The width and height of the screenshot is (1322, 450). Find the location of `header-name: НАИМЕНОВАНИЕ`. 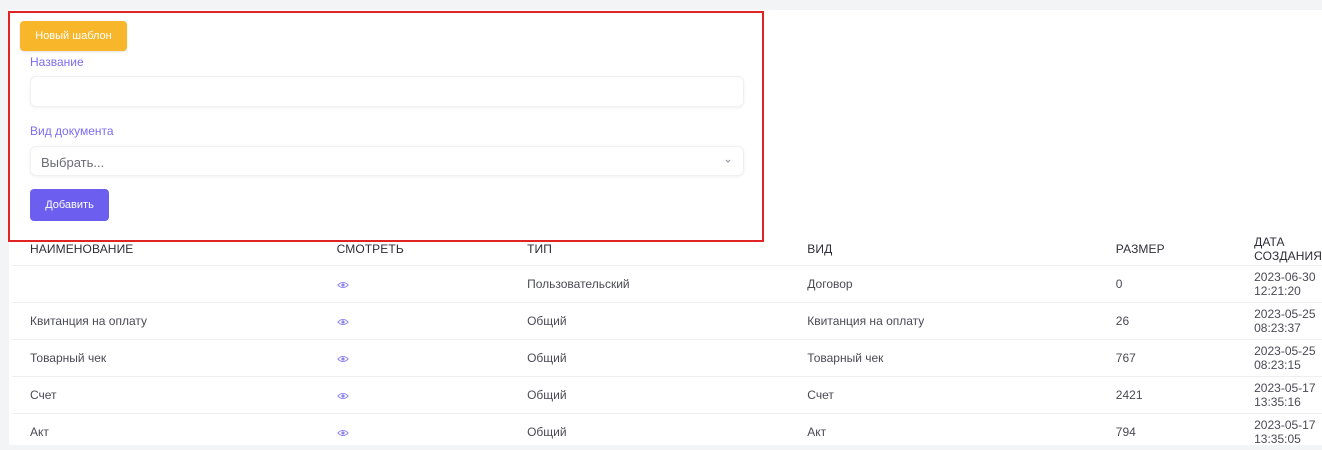

header-name: НАИМЕНОВАНИЕ is located at coordinates (165, 249).